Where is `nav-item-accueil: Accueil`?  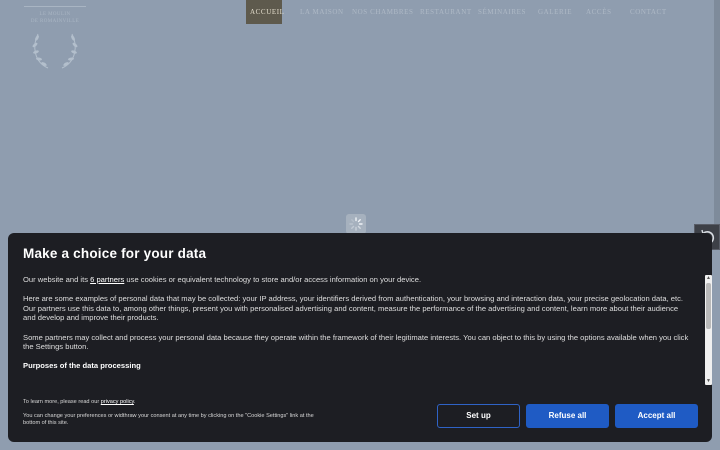 nav-item-accueil: Accueil is located at coordinates (265, 12).